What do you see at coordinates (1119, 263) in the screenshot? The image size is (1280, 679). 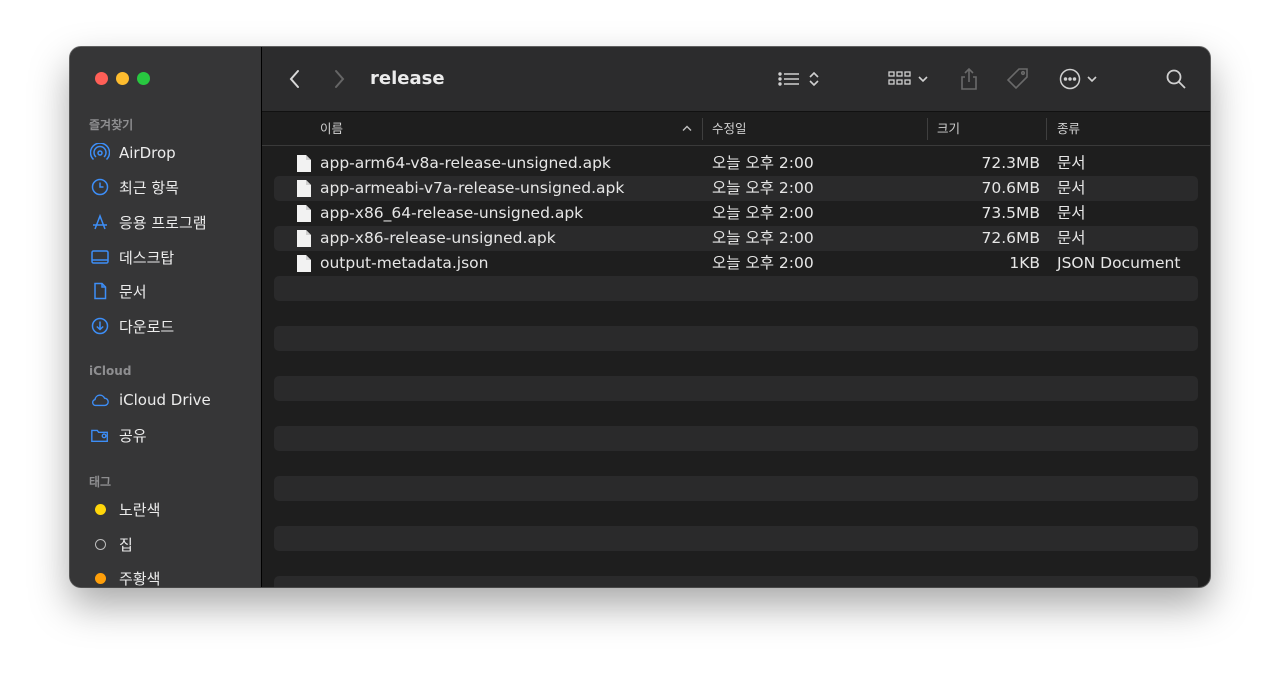 I see `file-kind: JSON Document` at bounding box center [1119, 263].